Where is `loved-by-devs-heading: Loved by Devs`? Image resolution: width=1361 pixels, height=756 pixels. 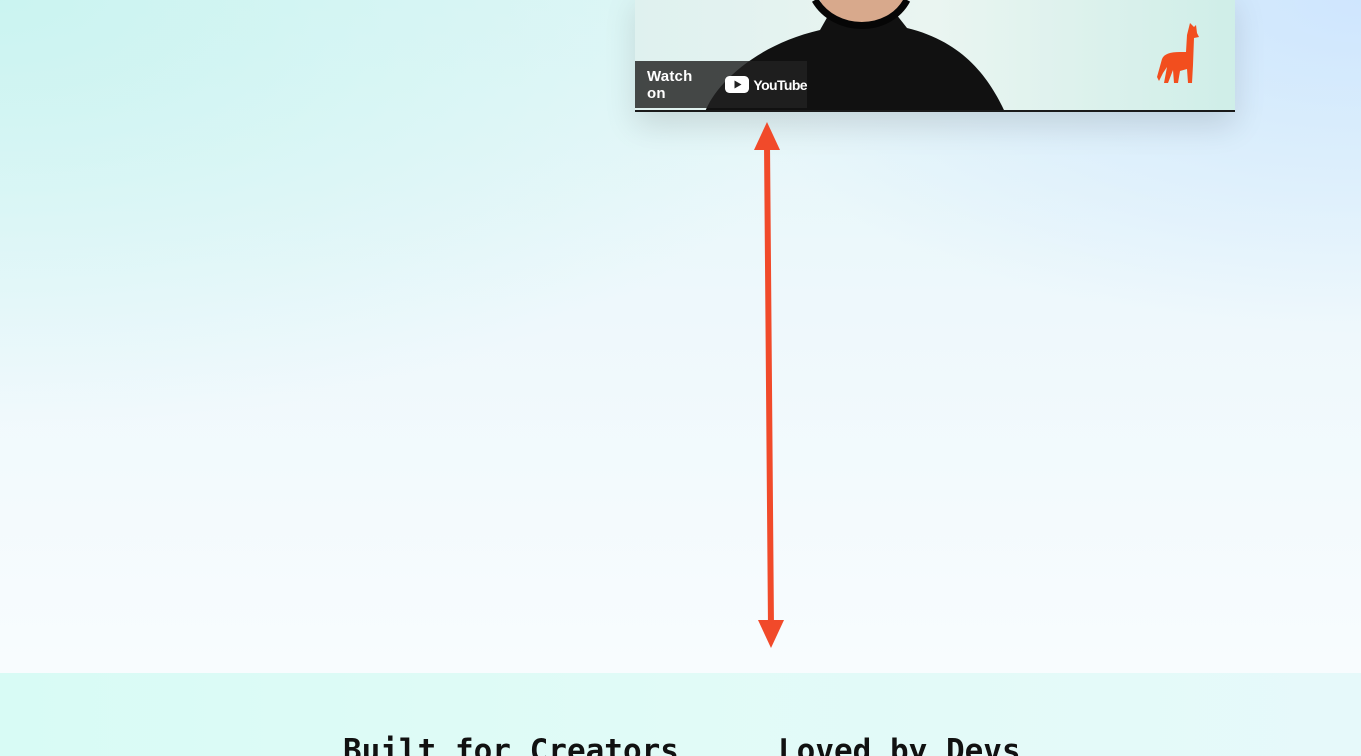 loved-by-devs-heading: Loved by Devs is located at coordinates (899, 744).